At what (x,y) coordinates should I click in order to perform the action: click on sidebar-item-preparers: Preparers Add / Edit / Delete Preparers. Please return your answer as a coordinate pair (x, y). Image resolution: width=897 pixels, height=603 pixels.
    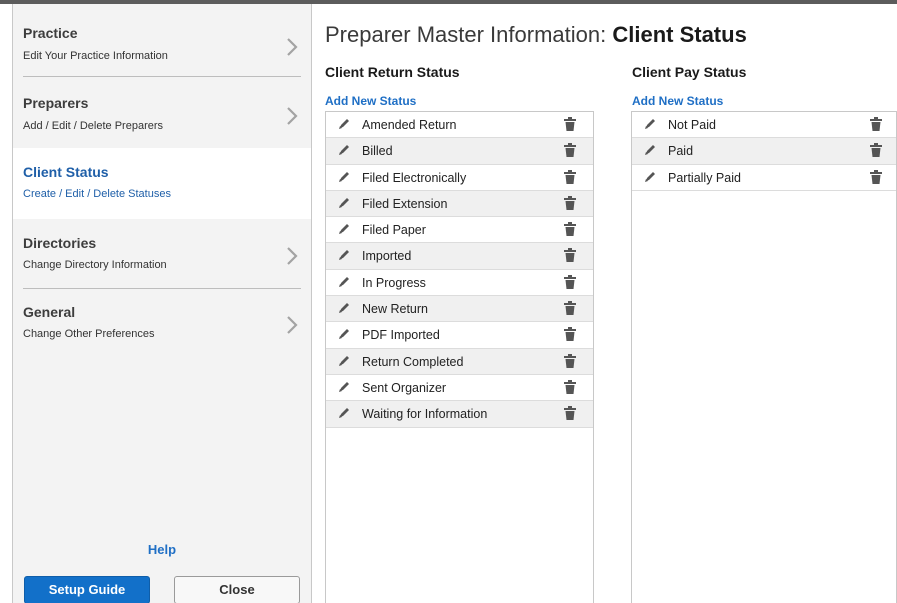
    Looking at the image, I should click on (162, 112).